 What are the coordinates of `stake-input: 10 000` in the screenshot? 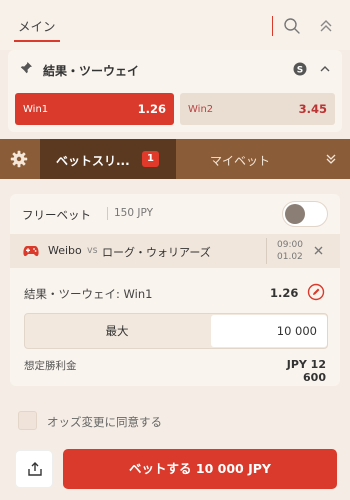 It's located at (269, 331).